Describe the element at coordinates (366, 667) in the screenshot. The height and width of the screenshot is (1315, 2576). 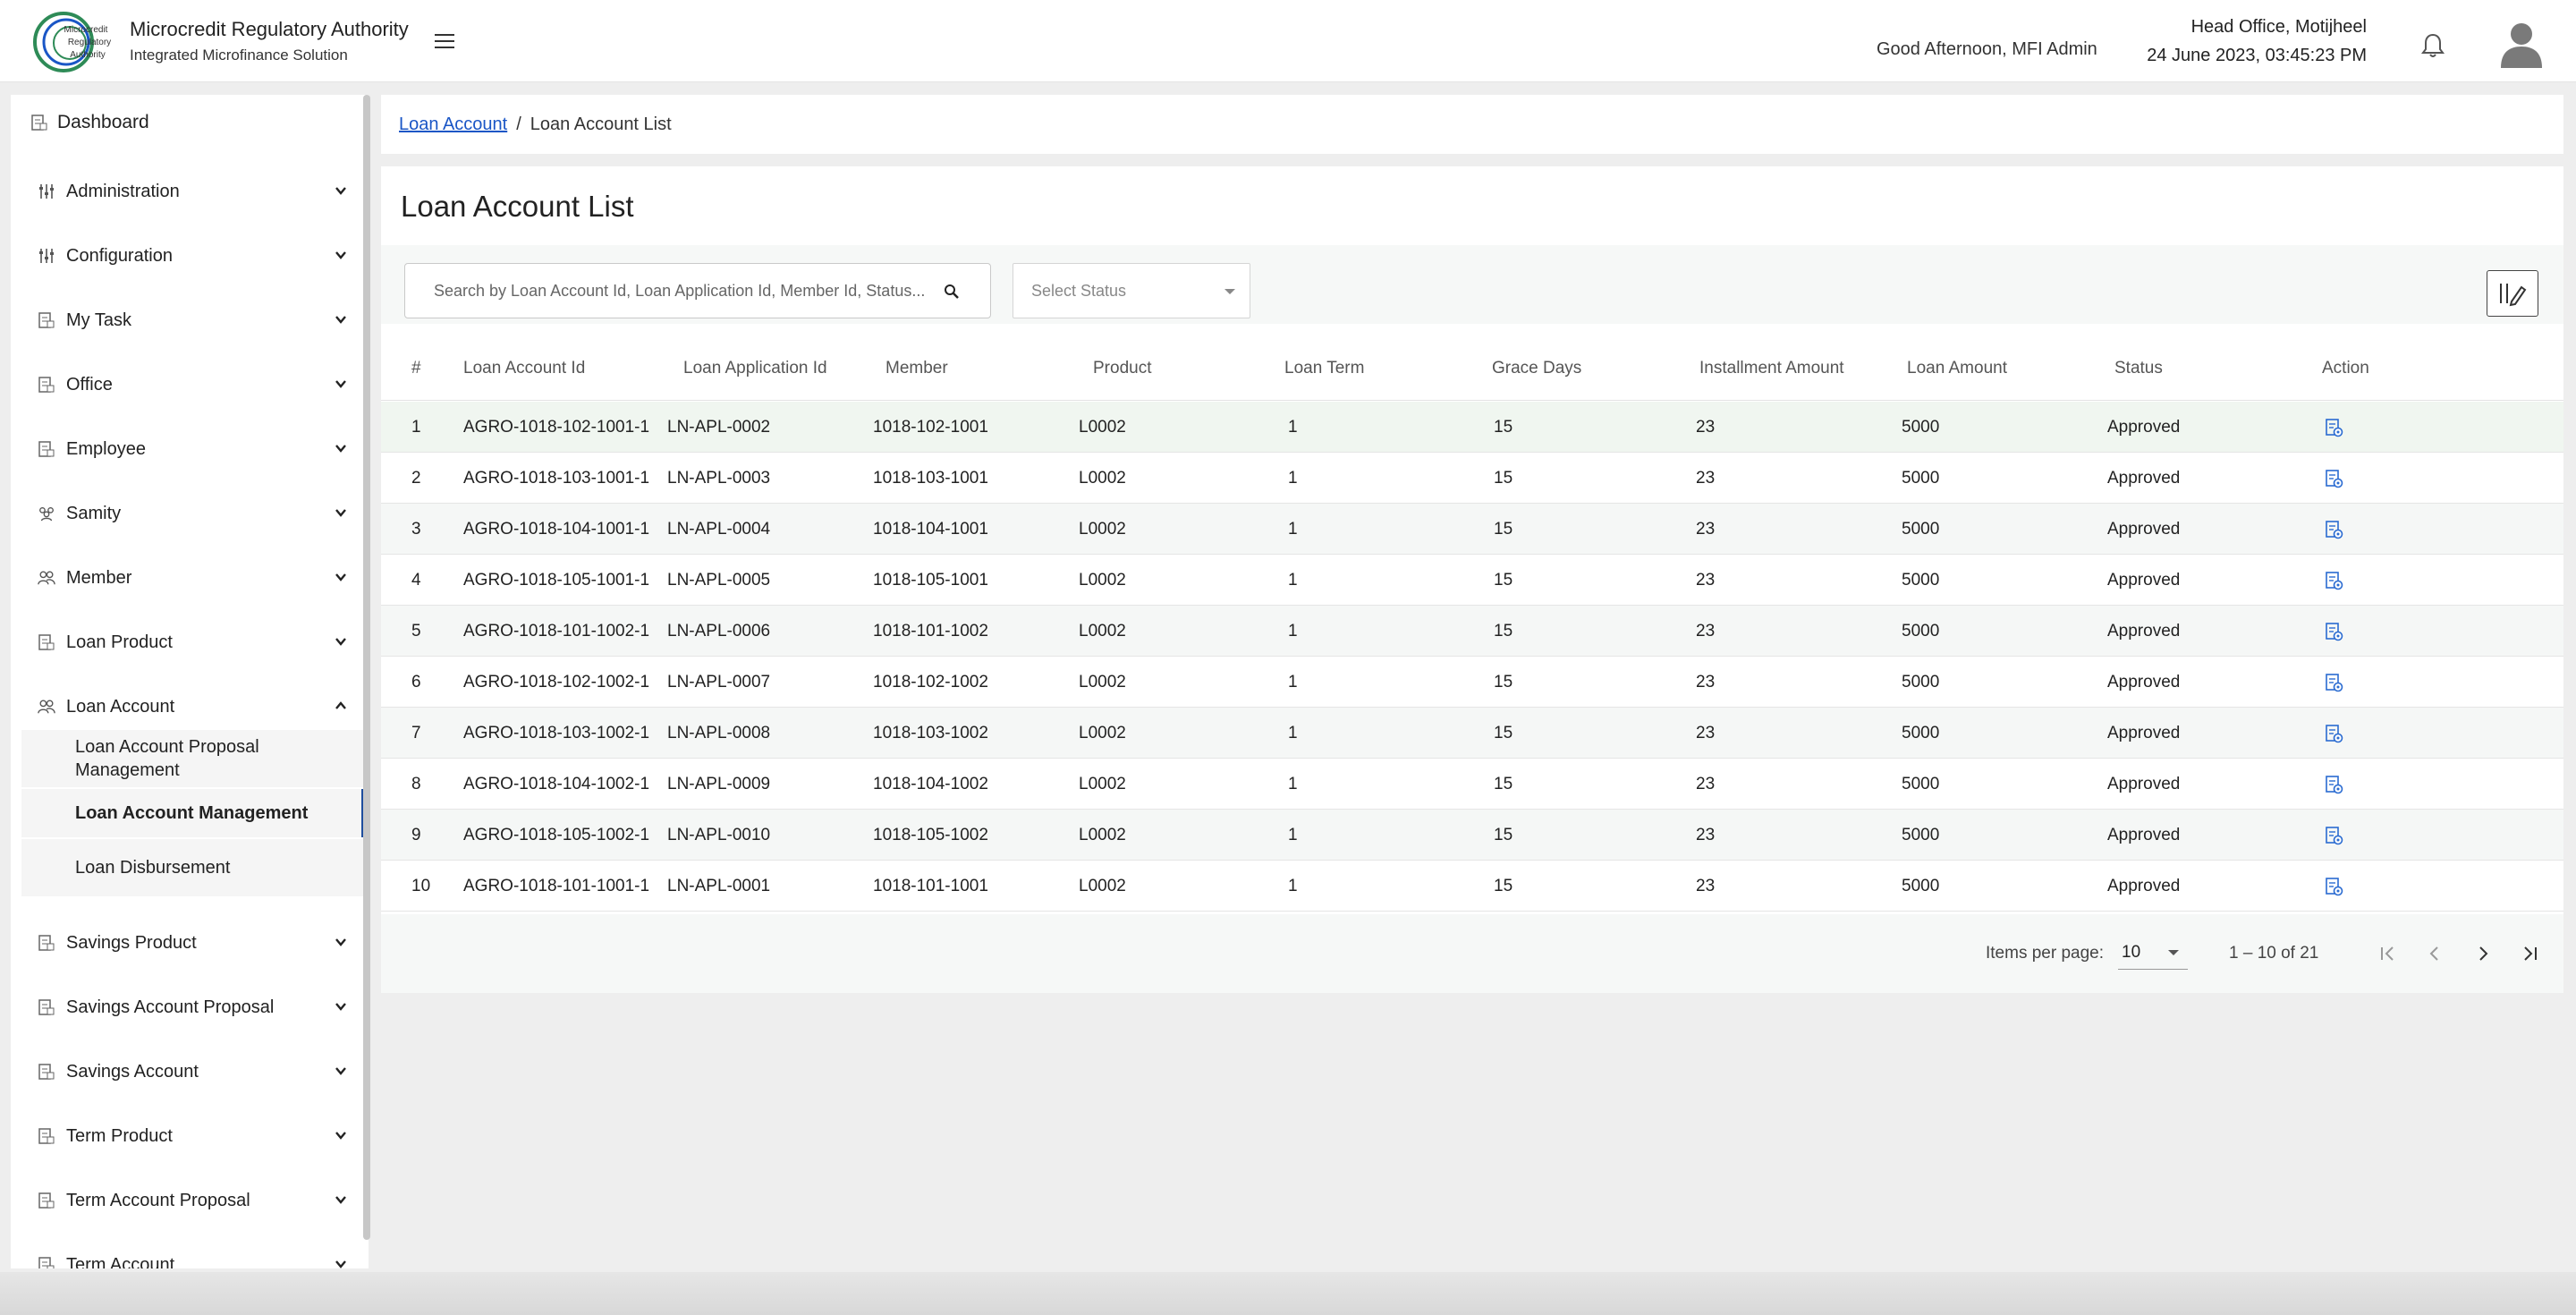
I see `sidebar-scrollbar` at that location.